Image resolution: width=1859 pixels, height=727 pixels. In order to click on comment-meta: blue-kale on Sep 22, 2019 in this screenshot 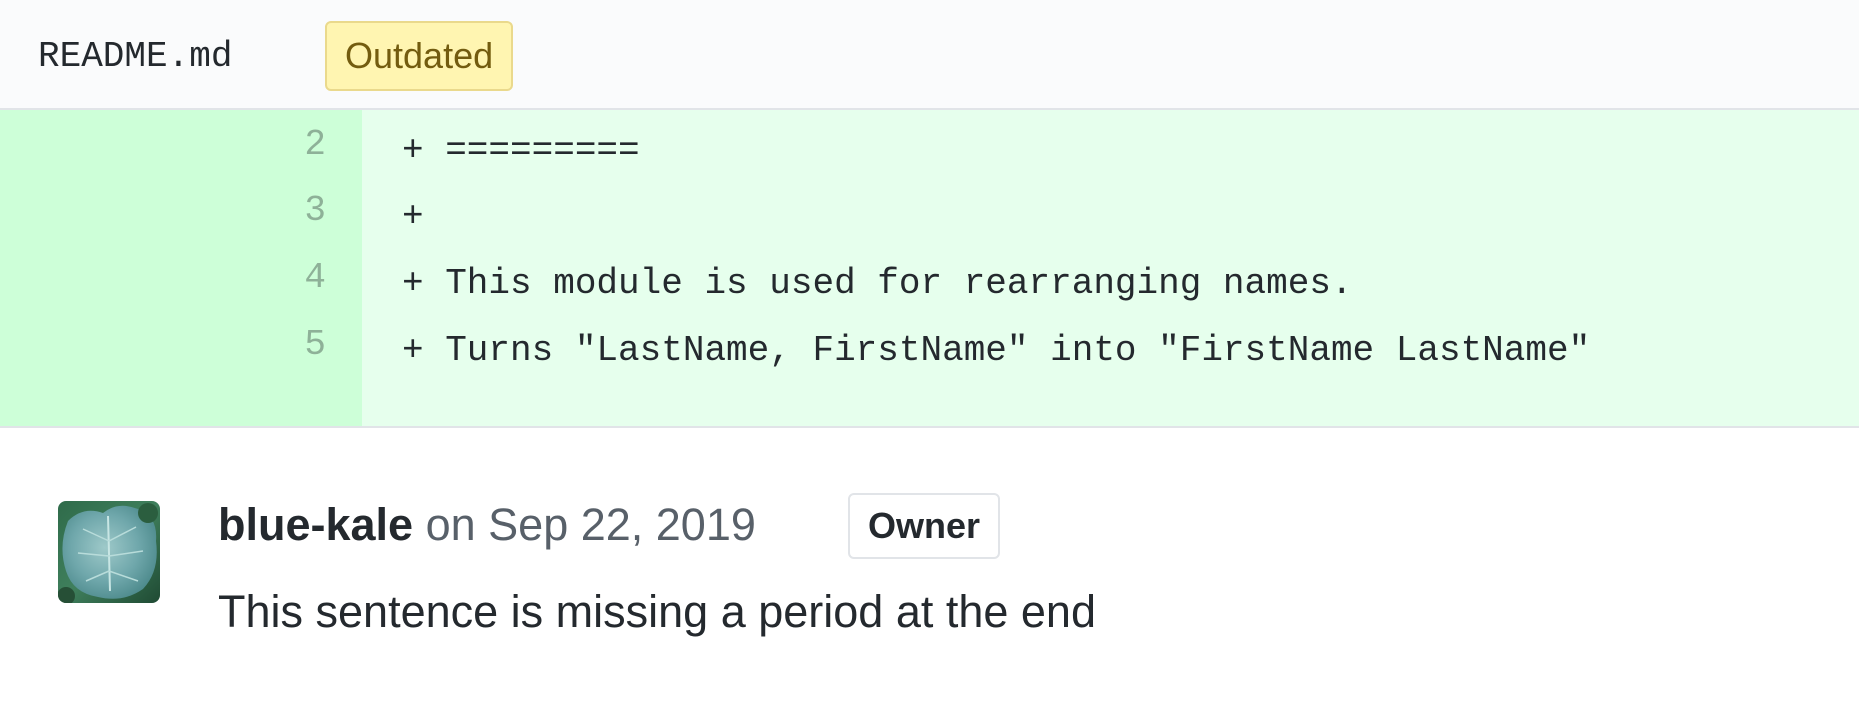, I will do `click(487, 525)`.